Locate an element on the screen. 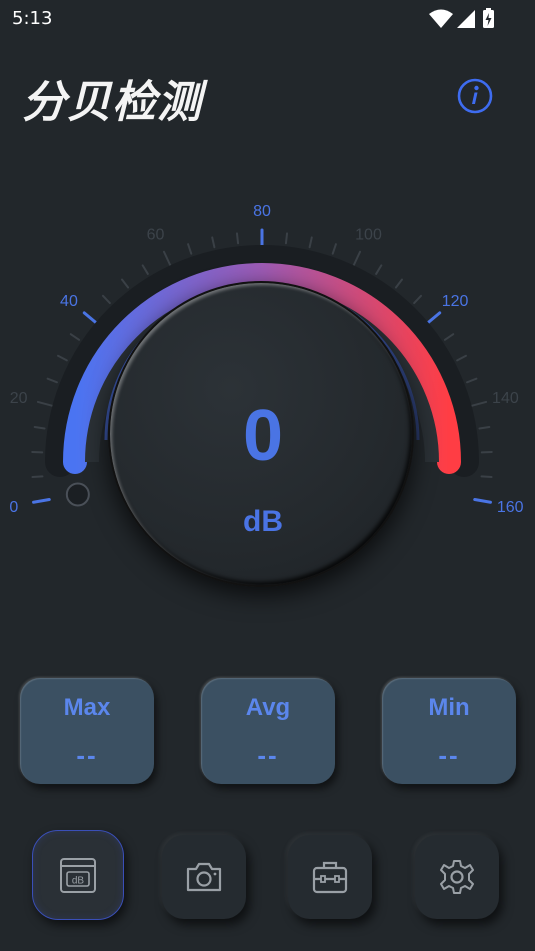  status-time: 5:13 is located at coordinates (32, 18).